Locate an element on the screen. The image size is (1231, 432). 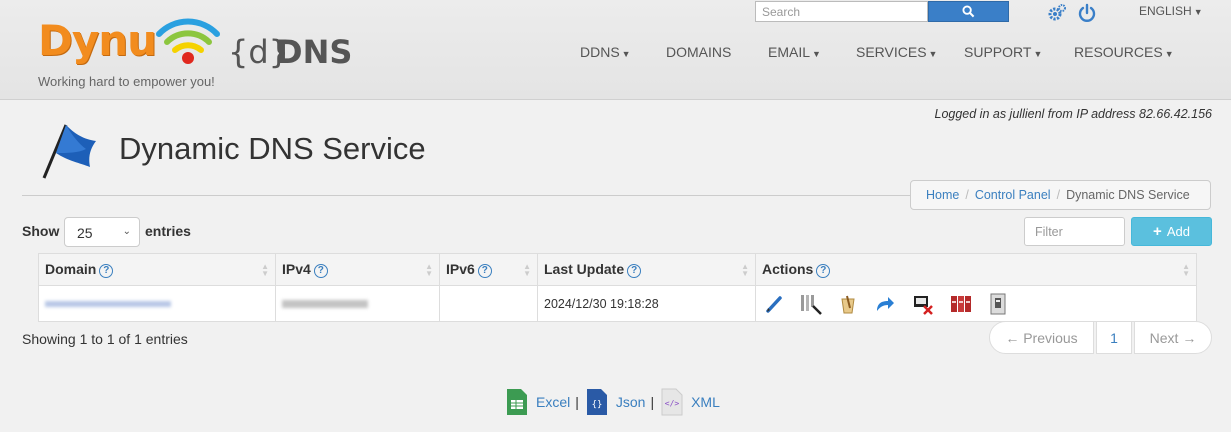
show-label: Show is located at coordinates (41, 231).